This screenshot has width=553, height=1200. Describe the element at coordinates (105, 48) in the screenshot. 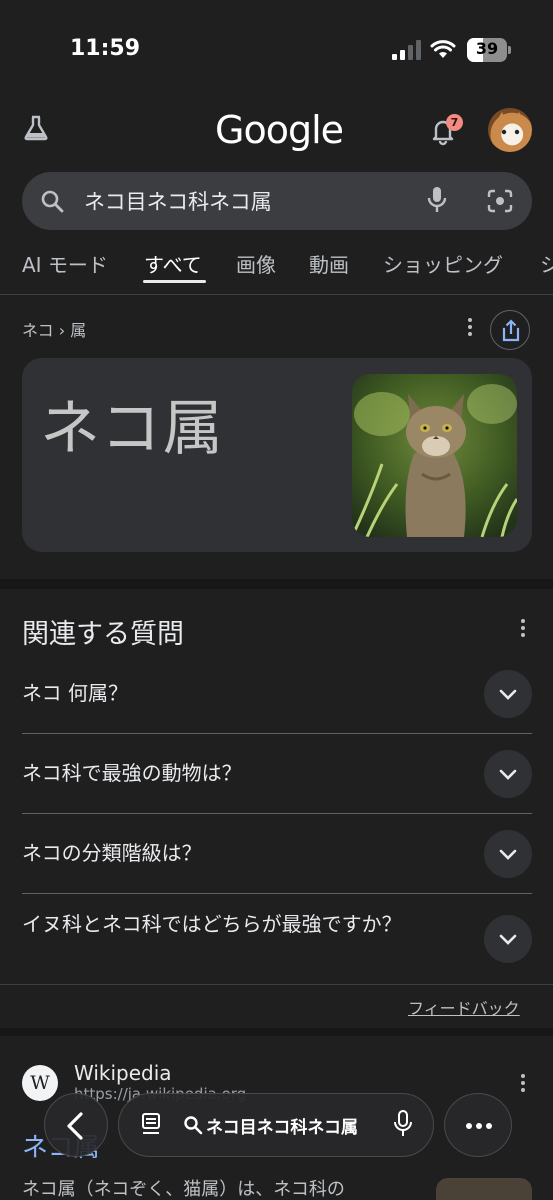

I see `status-time: 11:59` at that location.